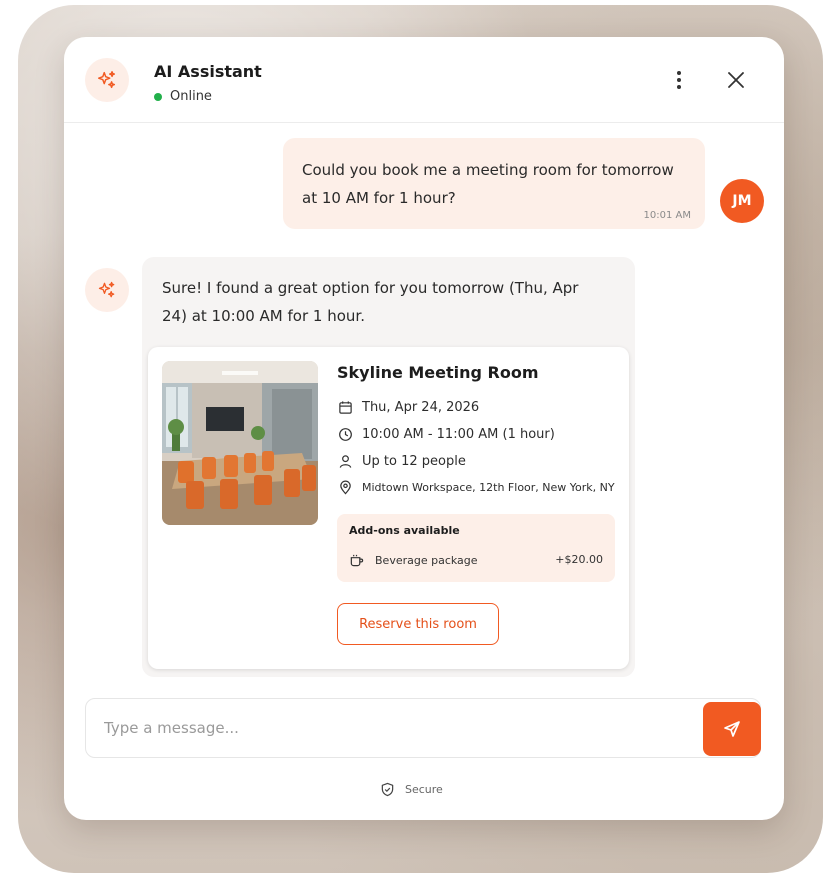 The image size is (833, 874). What do you see at coordinates (579, 559) in the screenshot?
I see `addon-price: +$20.00` at bounding box center [579, 559].